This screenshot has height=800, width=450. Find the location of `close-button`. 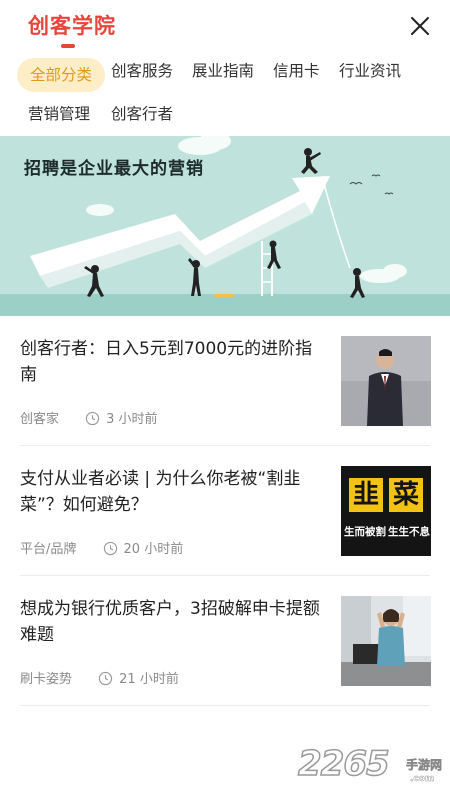

close-button is located at coordinates (420, 26).